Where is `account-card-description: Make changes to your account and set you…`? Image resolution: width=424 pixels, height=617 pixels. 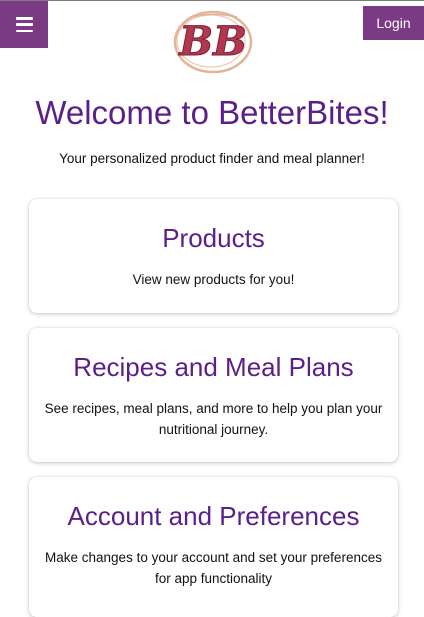 account-card-description: Make changes to your account and set you… is located at coordinates (213, 568).